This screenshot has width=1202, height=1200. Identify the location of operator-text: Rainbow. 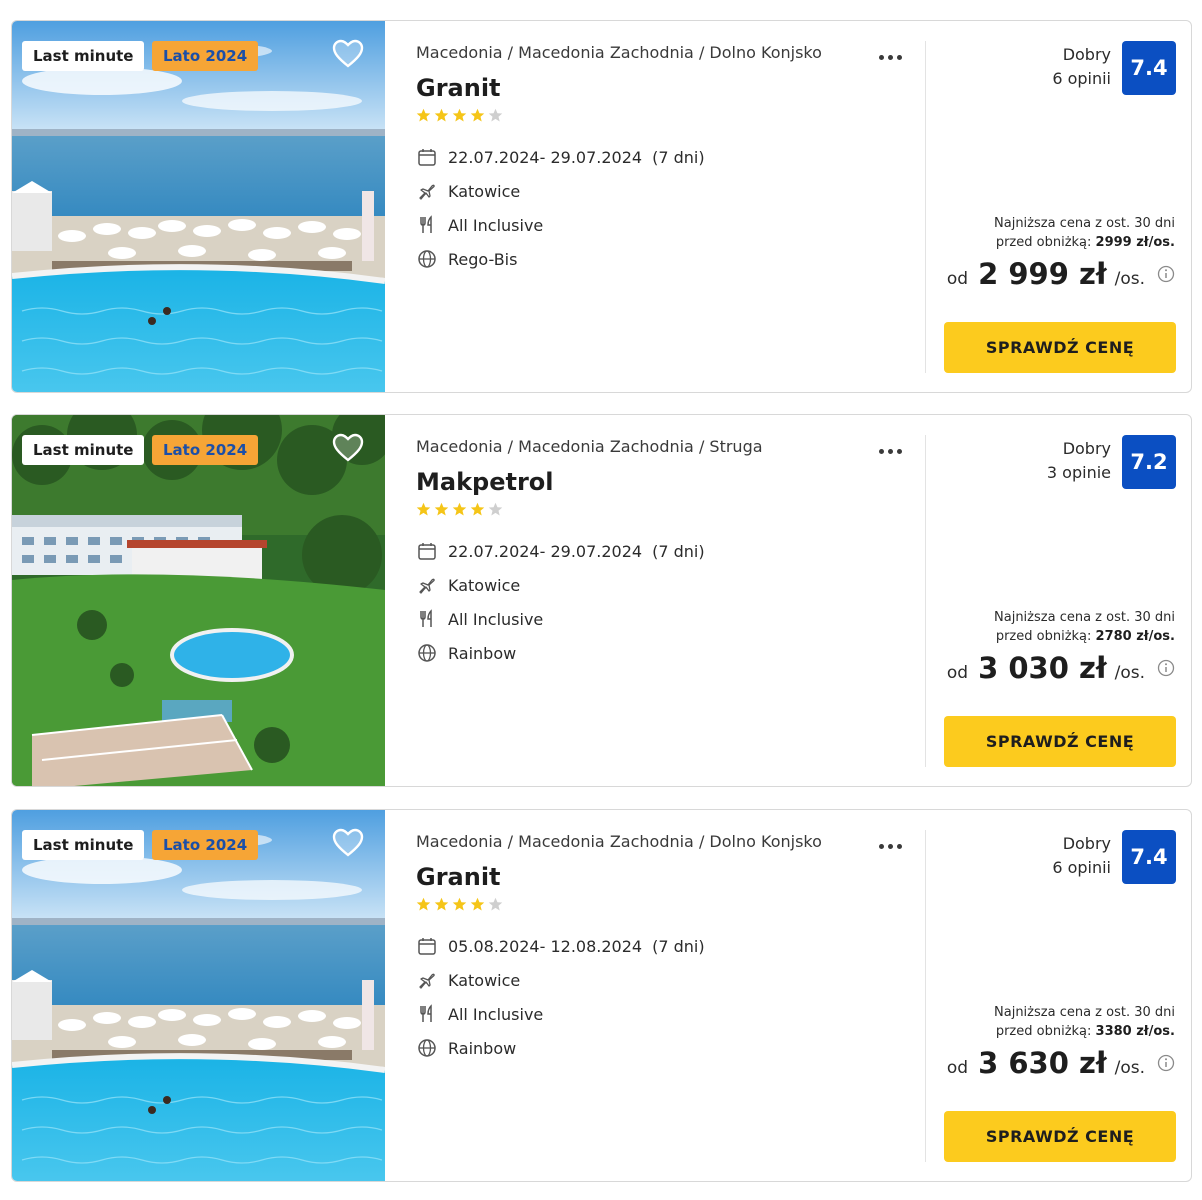
(482, 1048).